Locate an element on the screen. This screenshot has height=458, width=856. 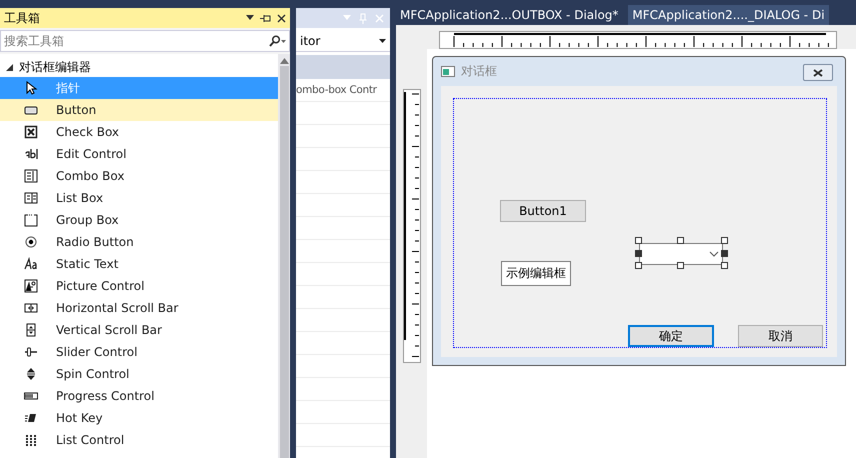
object-dropdown: itor is located at coordinates (343, 41).